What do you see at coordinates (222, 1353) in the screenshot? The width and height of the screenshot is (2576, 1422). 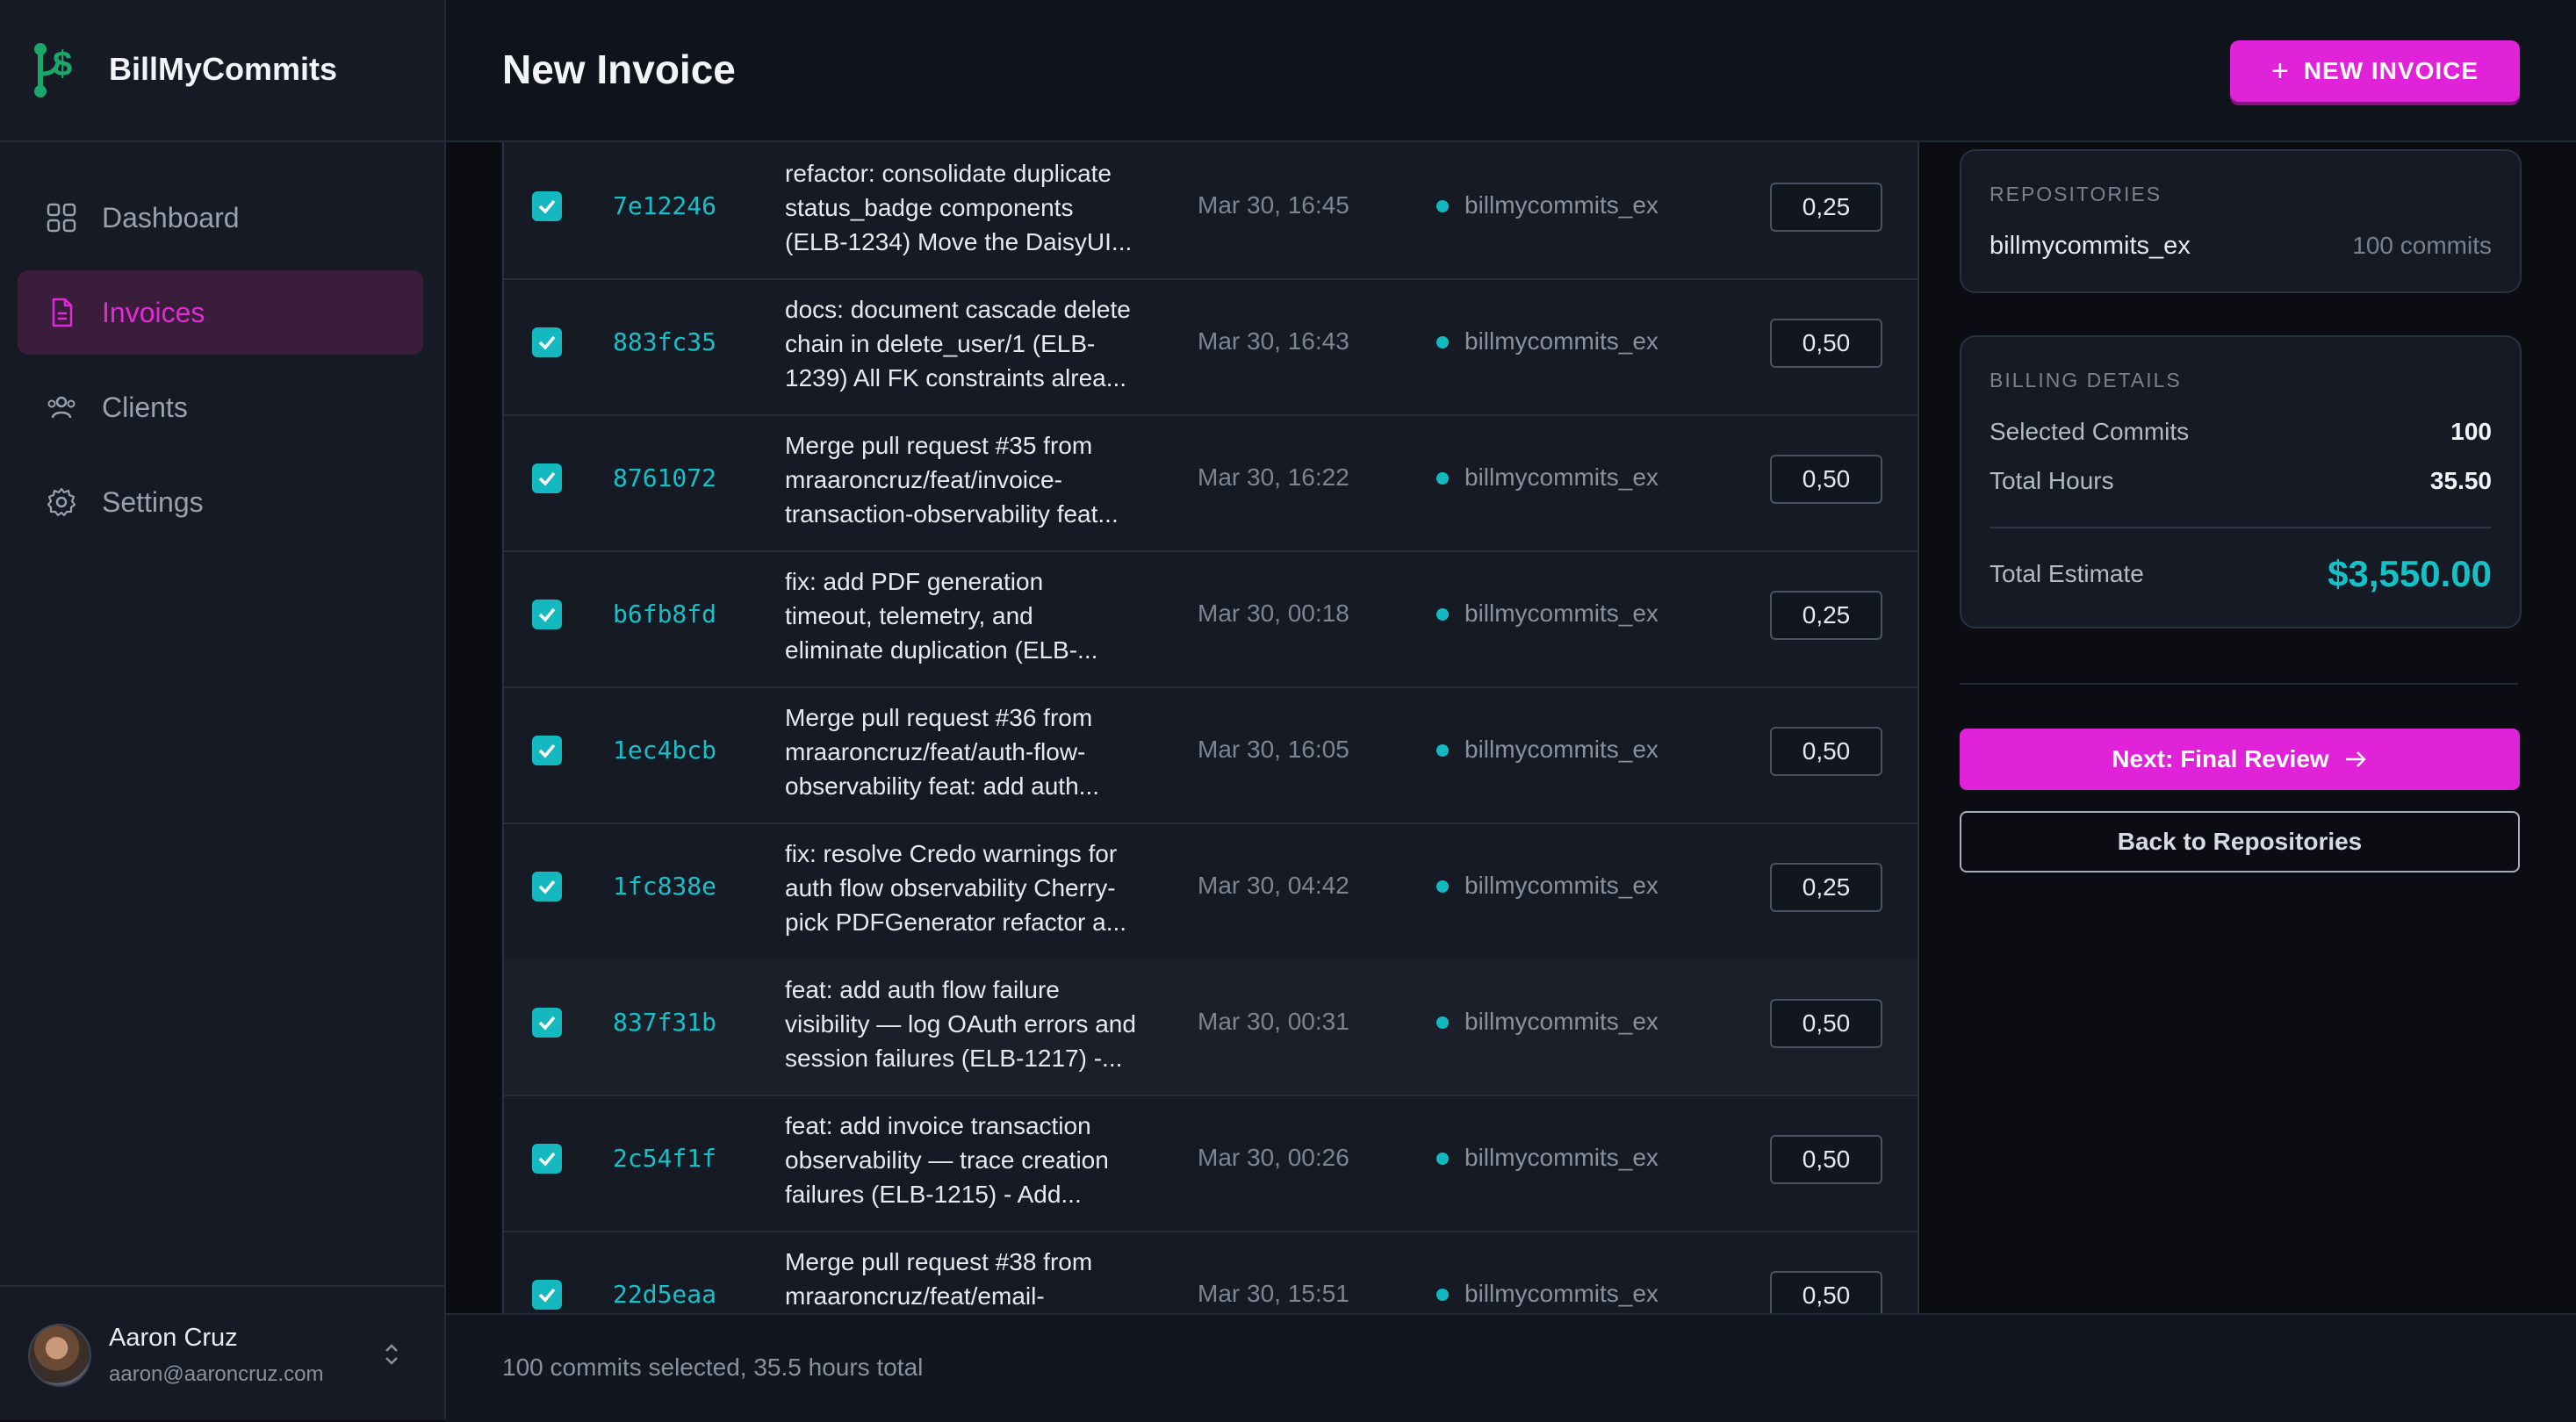 I see `user-menu: Aaron Cruz aaron@aaroncruz.com` at bounding box center [222, 1353].